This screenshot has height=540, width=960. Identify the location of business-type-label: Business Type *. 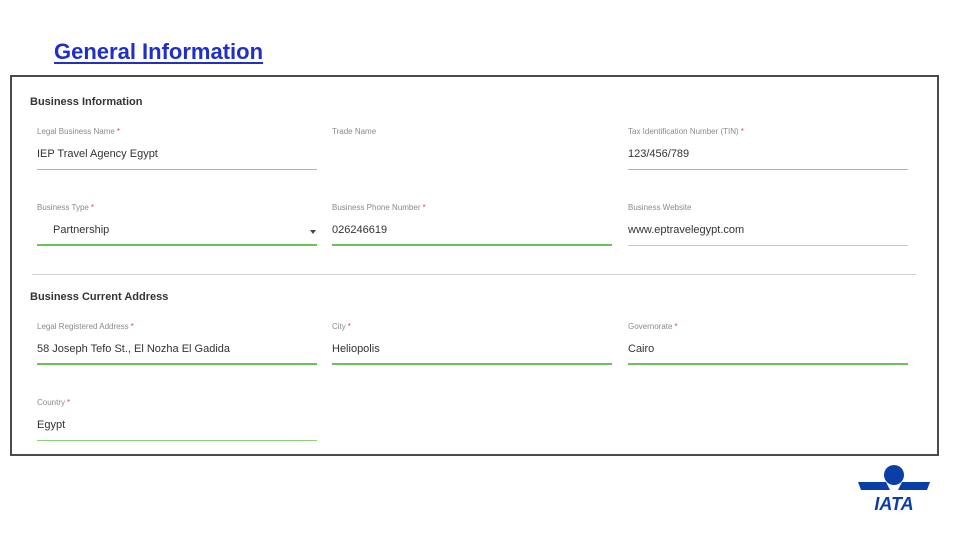
(66, 207).